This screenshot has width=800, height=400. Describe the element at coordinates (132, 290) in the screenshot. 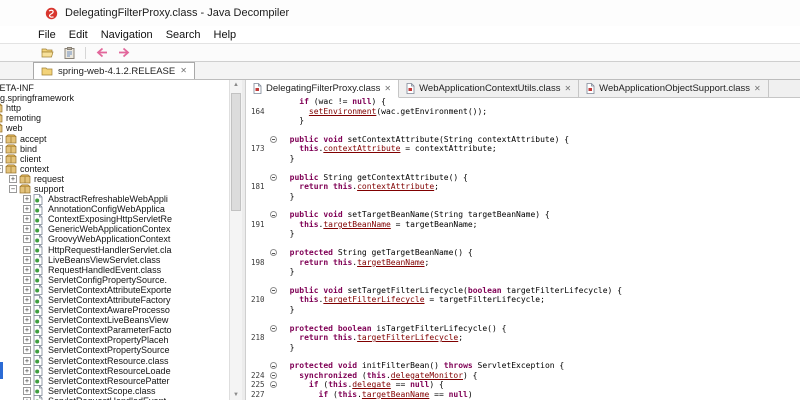

I see `tree-item: + ServletContextAttributeExporte` at that location.